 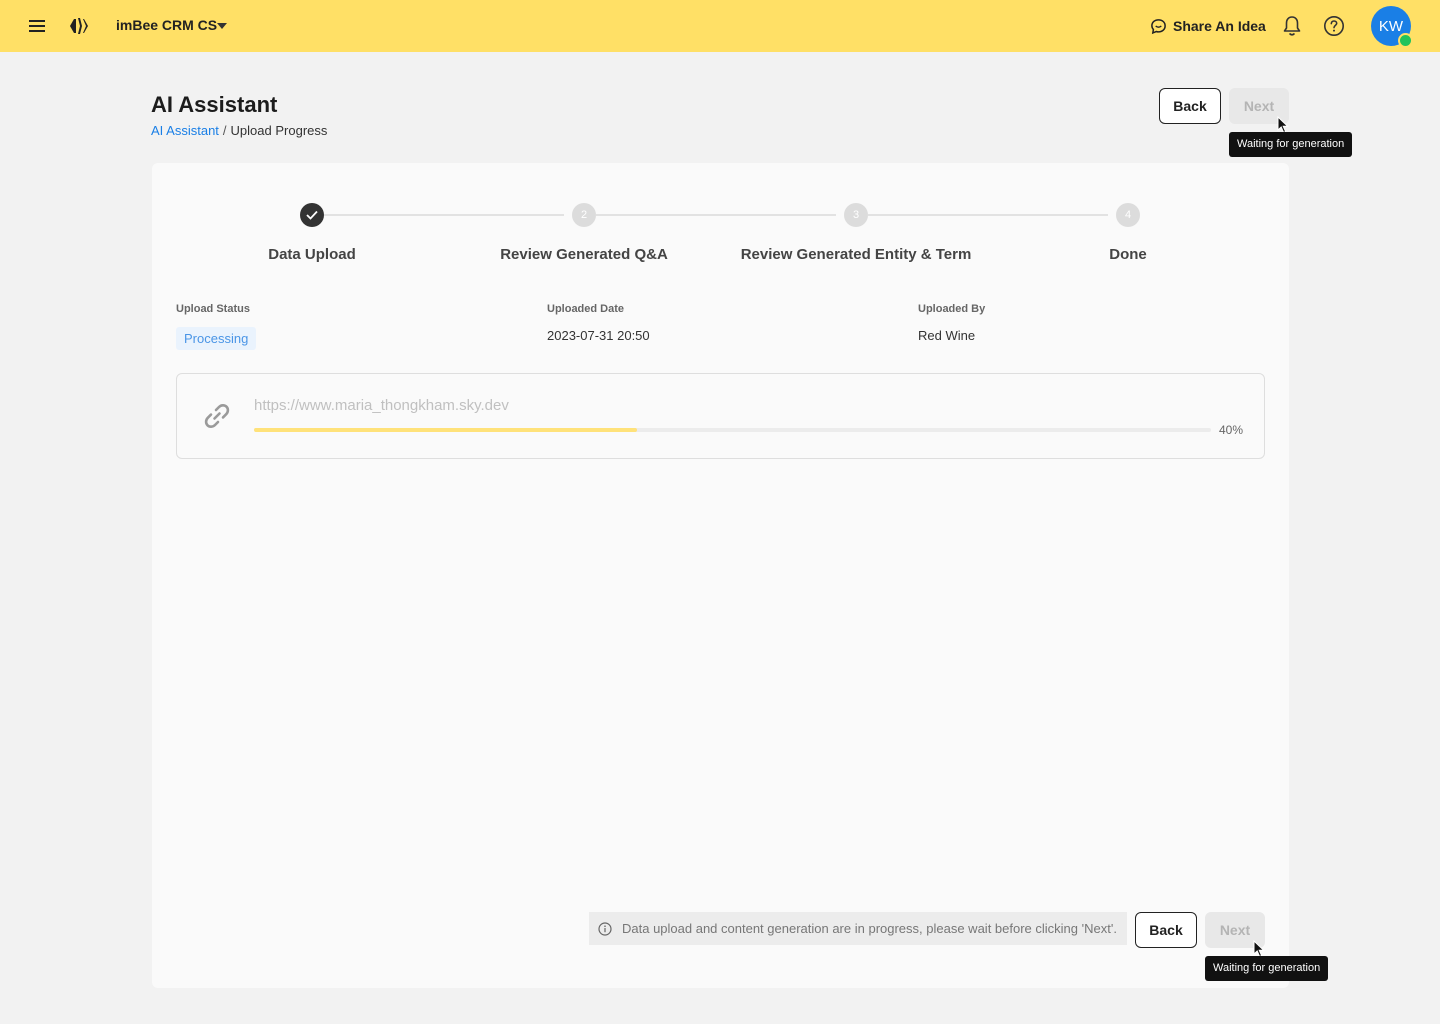 What do you see at coordinates (605, 928) in the screenshot?
I see `info-icon` at bounding box center [605, 928].